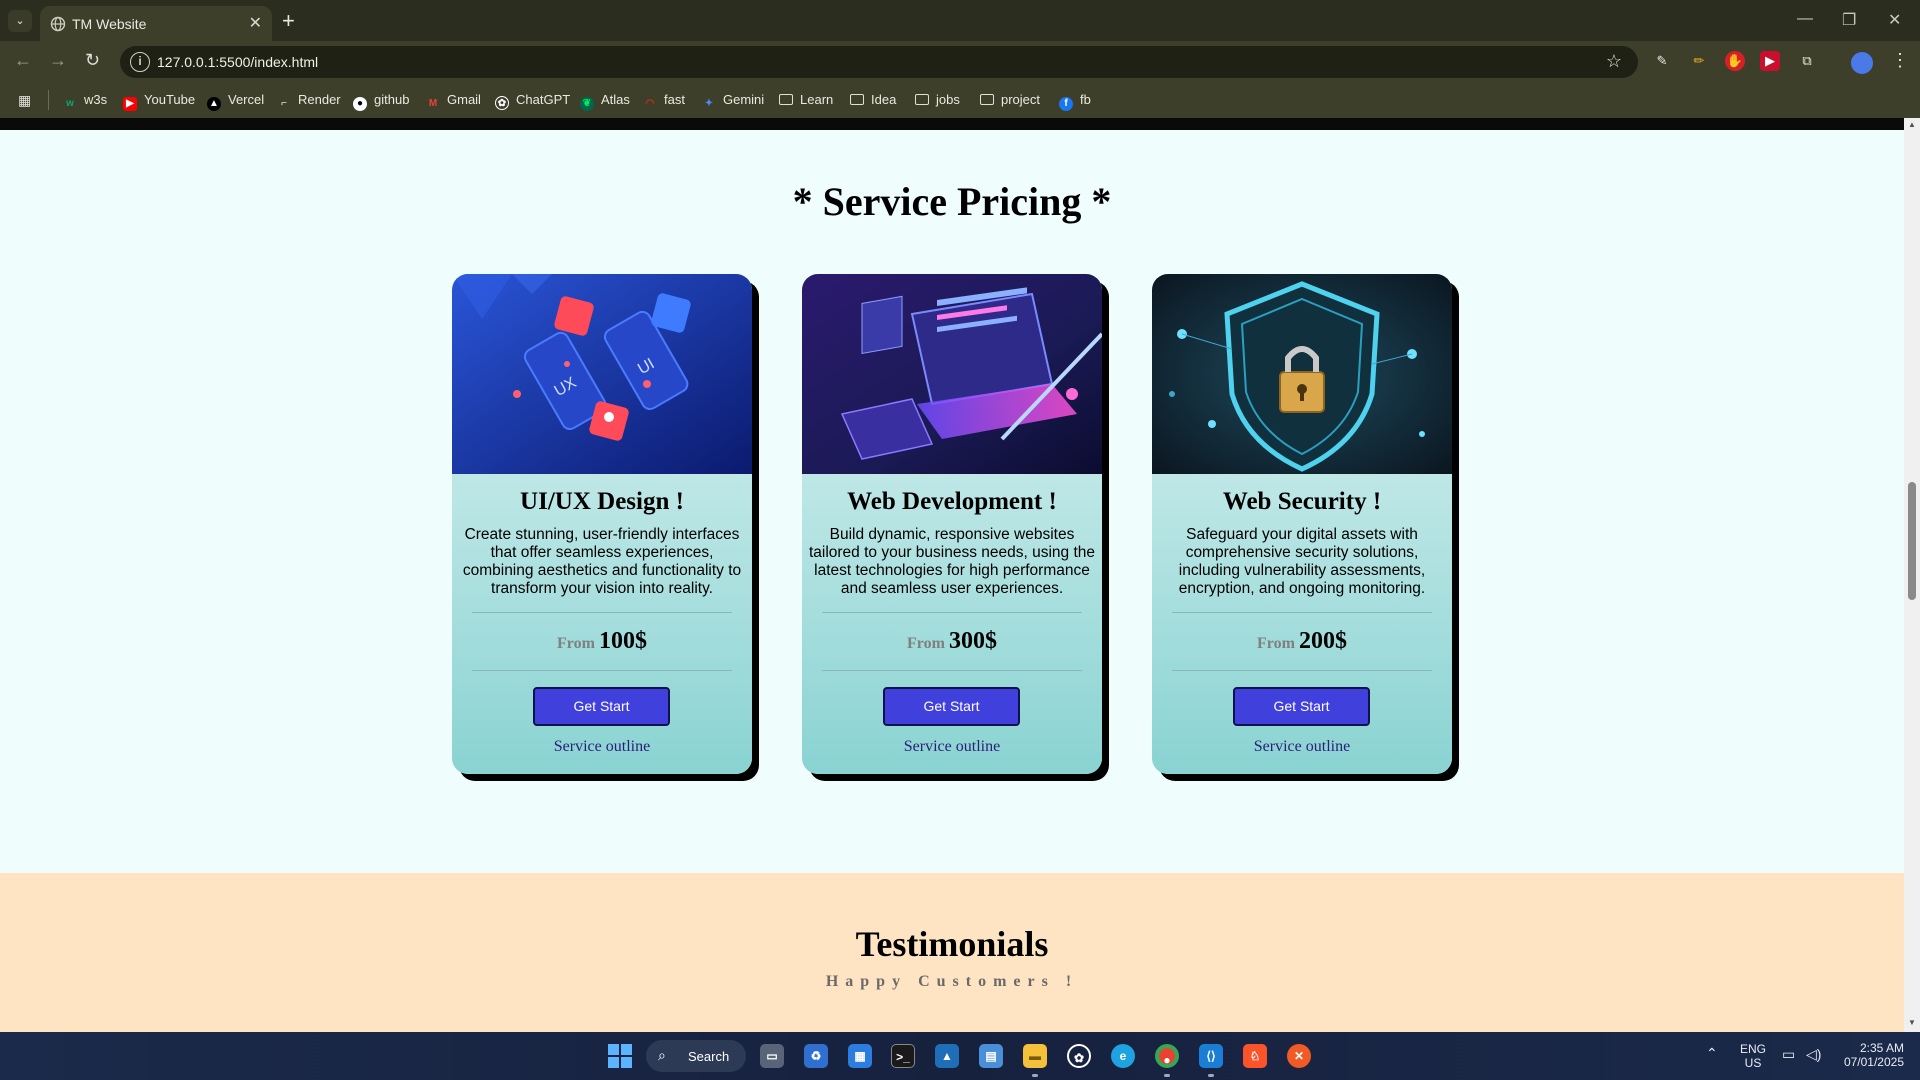 This screenshot has width=1920, height=1080. What do you see at coordinates (309, 101) in the screenshot?
I see `bookmark-render: ⌐ Render` at bounding box center [309, 101].